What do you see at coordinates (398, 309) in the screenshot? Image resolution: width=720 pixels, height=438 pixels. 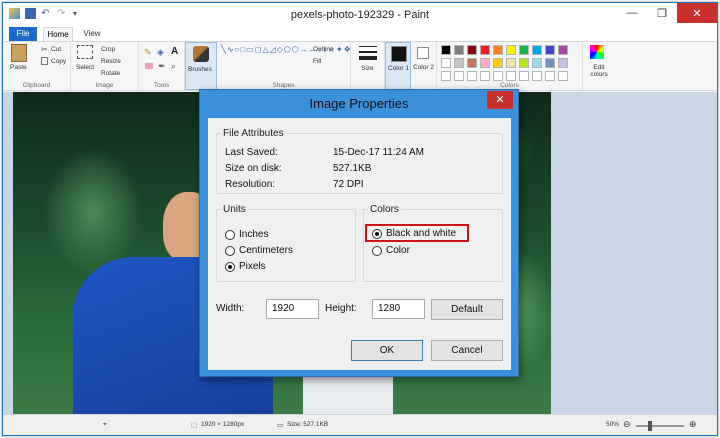 I see `height-field: 1280` at bounding box center [398, 309].